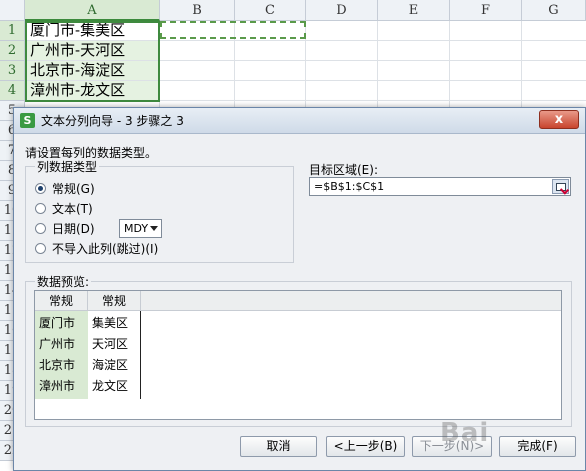 Image resolution: width=586 pixels, height=471 pixels. What do you see at coordinates (299, 121) in the screenshot?
I see `dialog-titlebar: S 文本分列向导 - 3 步骤之 3 x` at bounding box center [299, 121].